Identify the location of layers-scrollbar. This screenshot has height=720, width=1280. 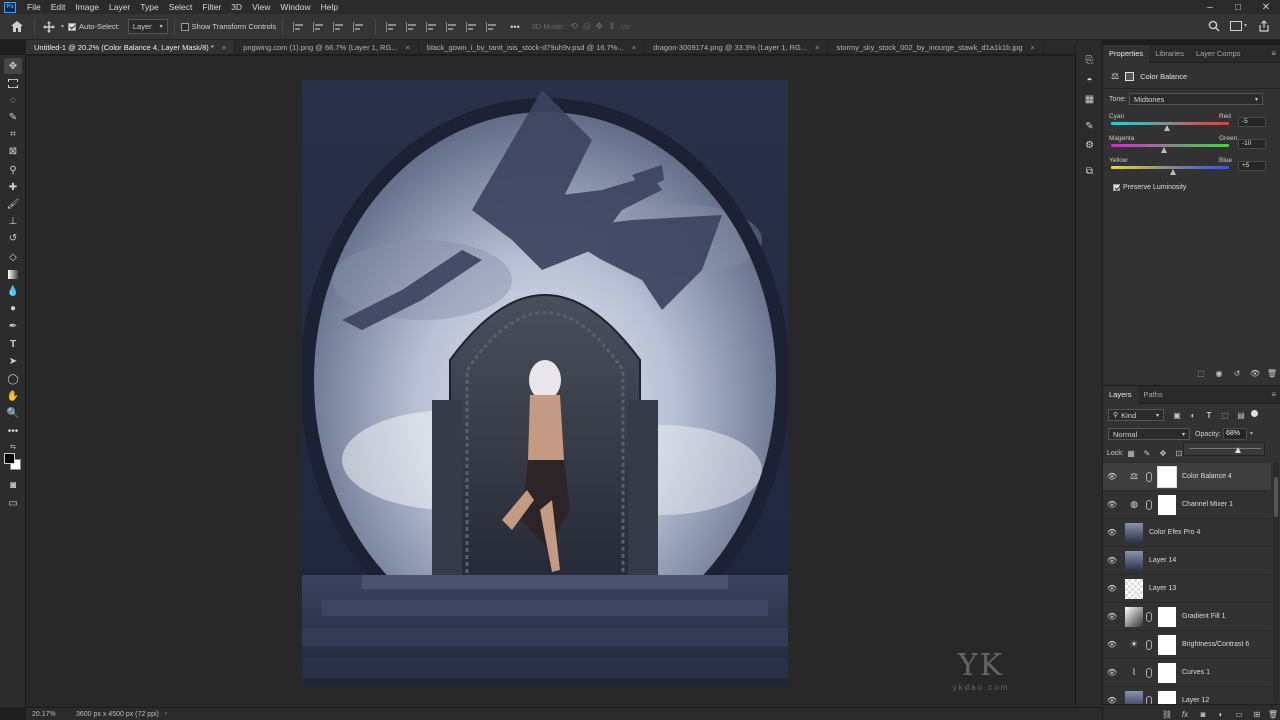
(1276, 583).